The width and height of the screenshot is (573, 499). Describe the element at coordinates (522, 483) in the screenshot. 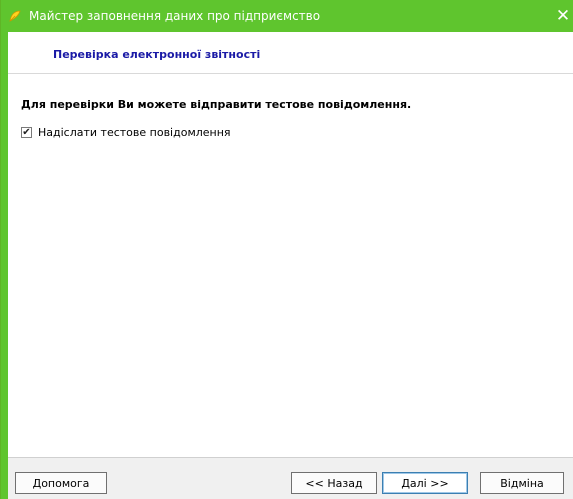

I see `cancel-button: Відміна` at that location.